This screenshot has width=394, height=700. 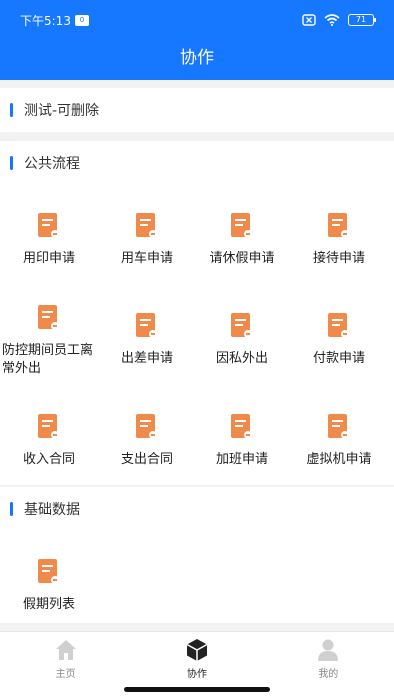 I want to click on grid-item-epidemic-outing: 防控期间员工离常外出, so click(x=49, y=341).